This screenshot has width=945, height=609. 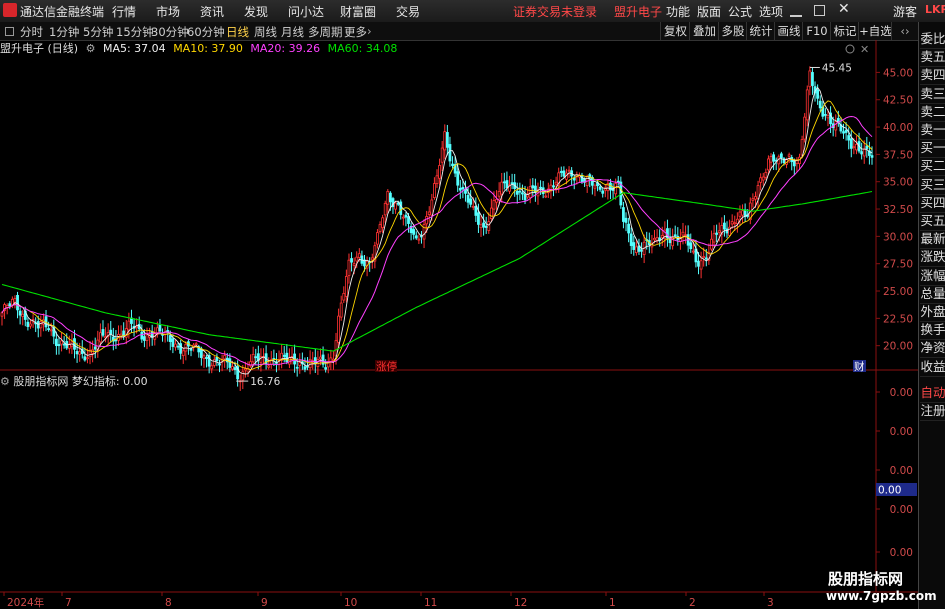 What do you see at coordinates (932, 312) in the screenshot?
I see `side-item-15: 外盘` at bounding box center [932, 312].